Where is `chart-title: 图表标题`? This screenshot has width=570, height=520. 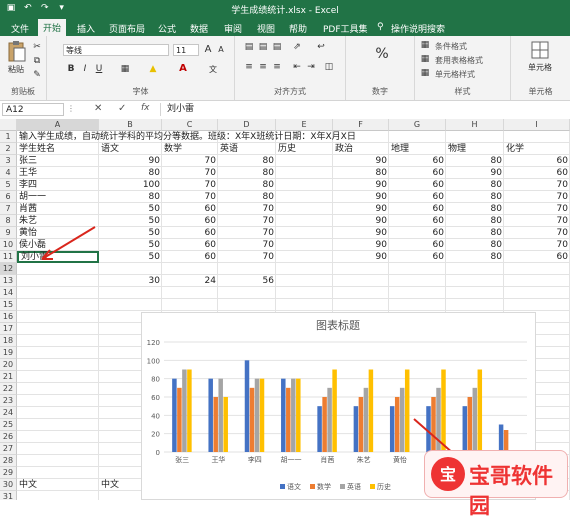 chart-title: 图表标题 is located at coordinates (338, 325).